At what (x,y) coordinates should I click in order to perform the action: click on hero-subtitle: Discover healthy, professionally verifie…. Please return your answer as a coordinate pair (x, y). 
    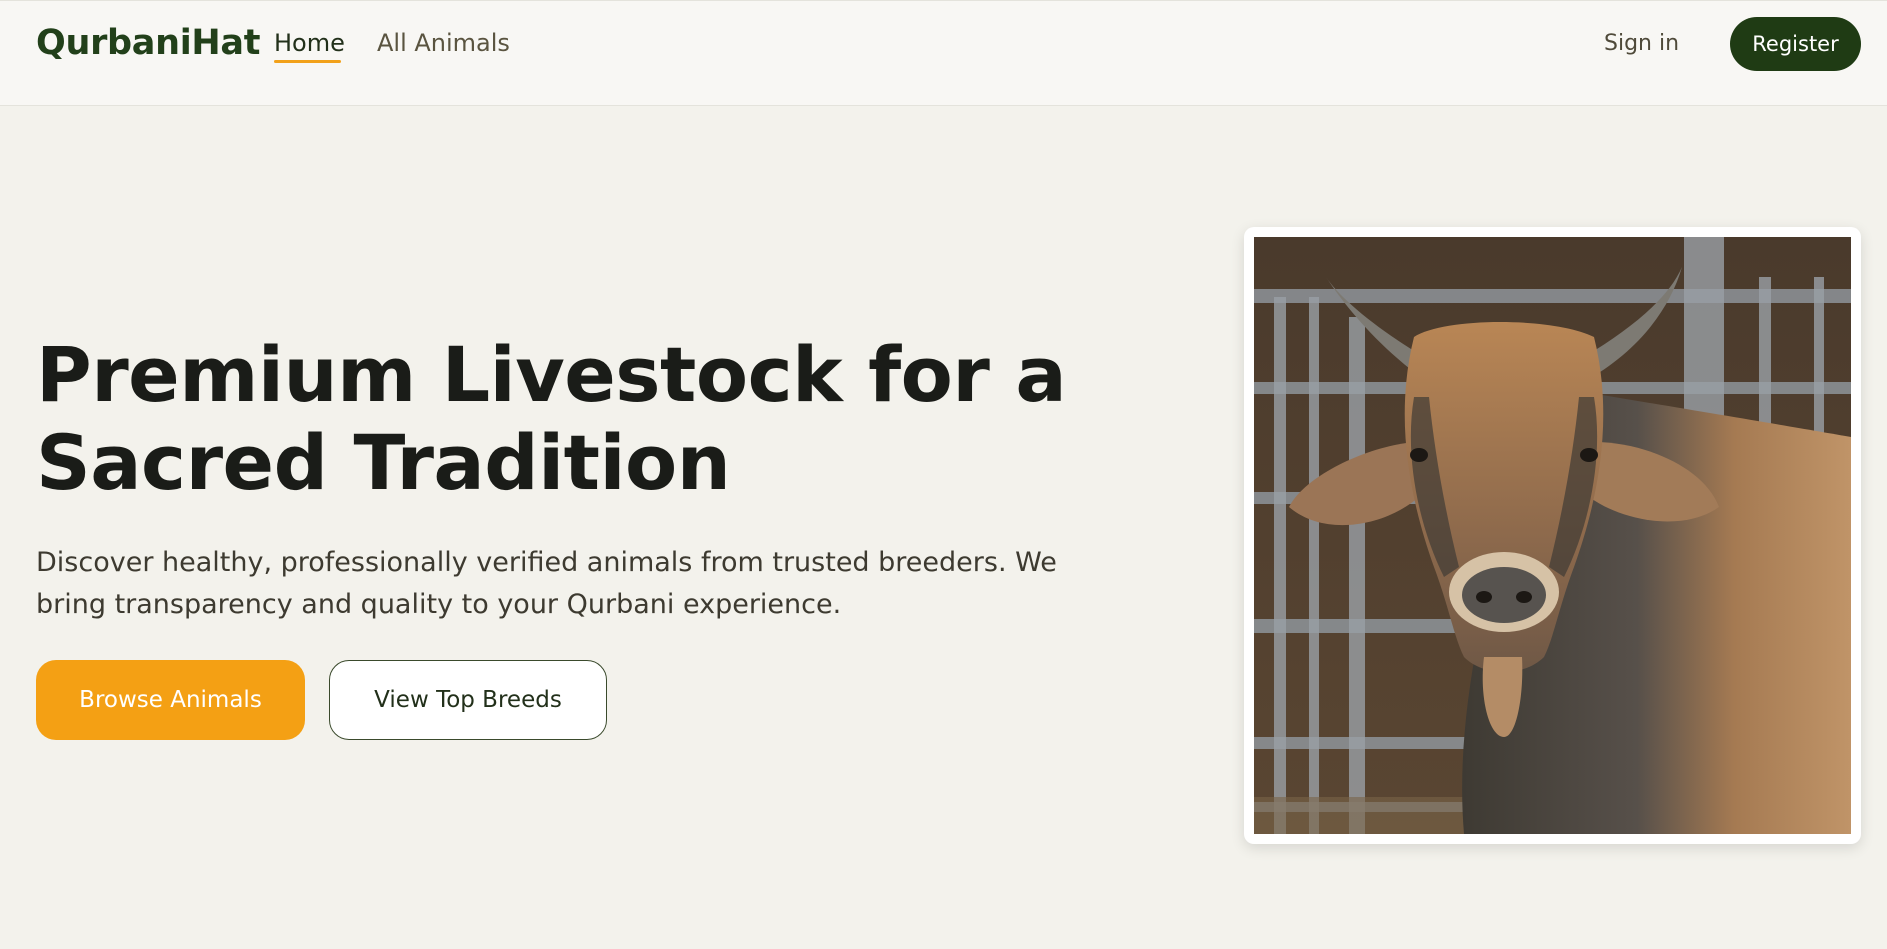
    Looking at the image, I should click on (546, 583).